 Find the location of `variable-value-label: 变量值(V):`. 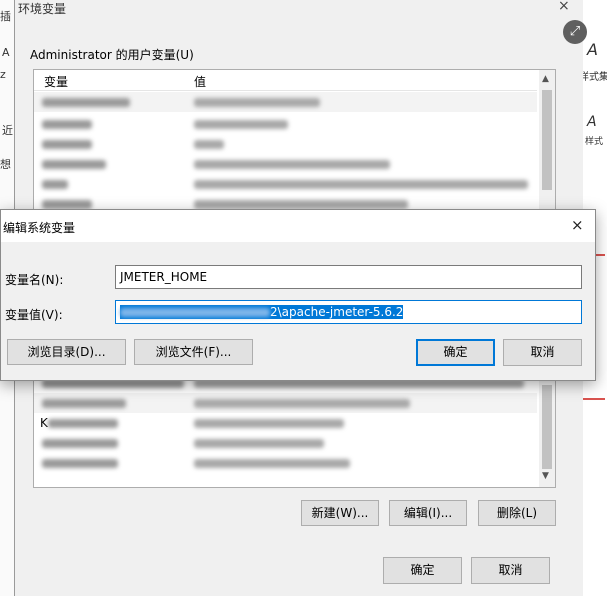

variable-value-label: 变量值(V): is located at coordinates (34, 315).